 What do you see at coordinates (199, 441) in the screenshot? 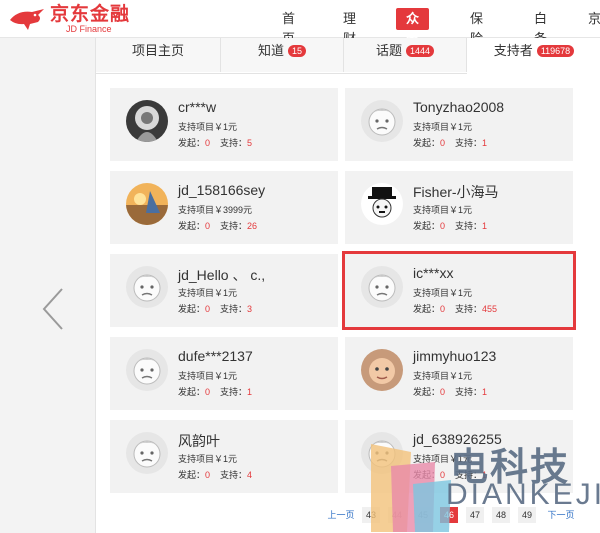
I see `supporter-name: 风韵叶` at bounding box center [199, 441].